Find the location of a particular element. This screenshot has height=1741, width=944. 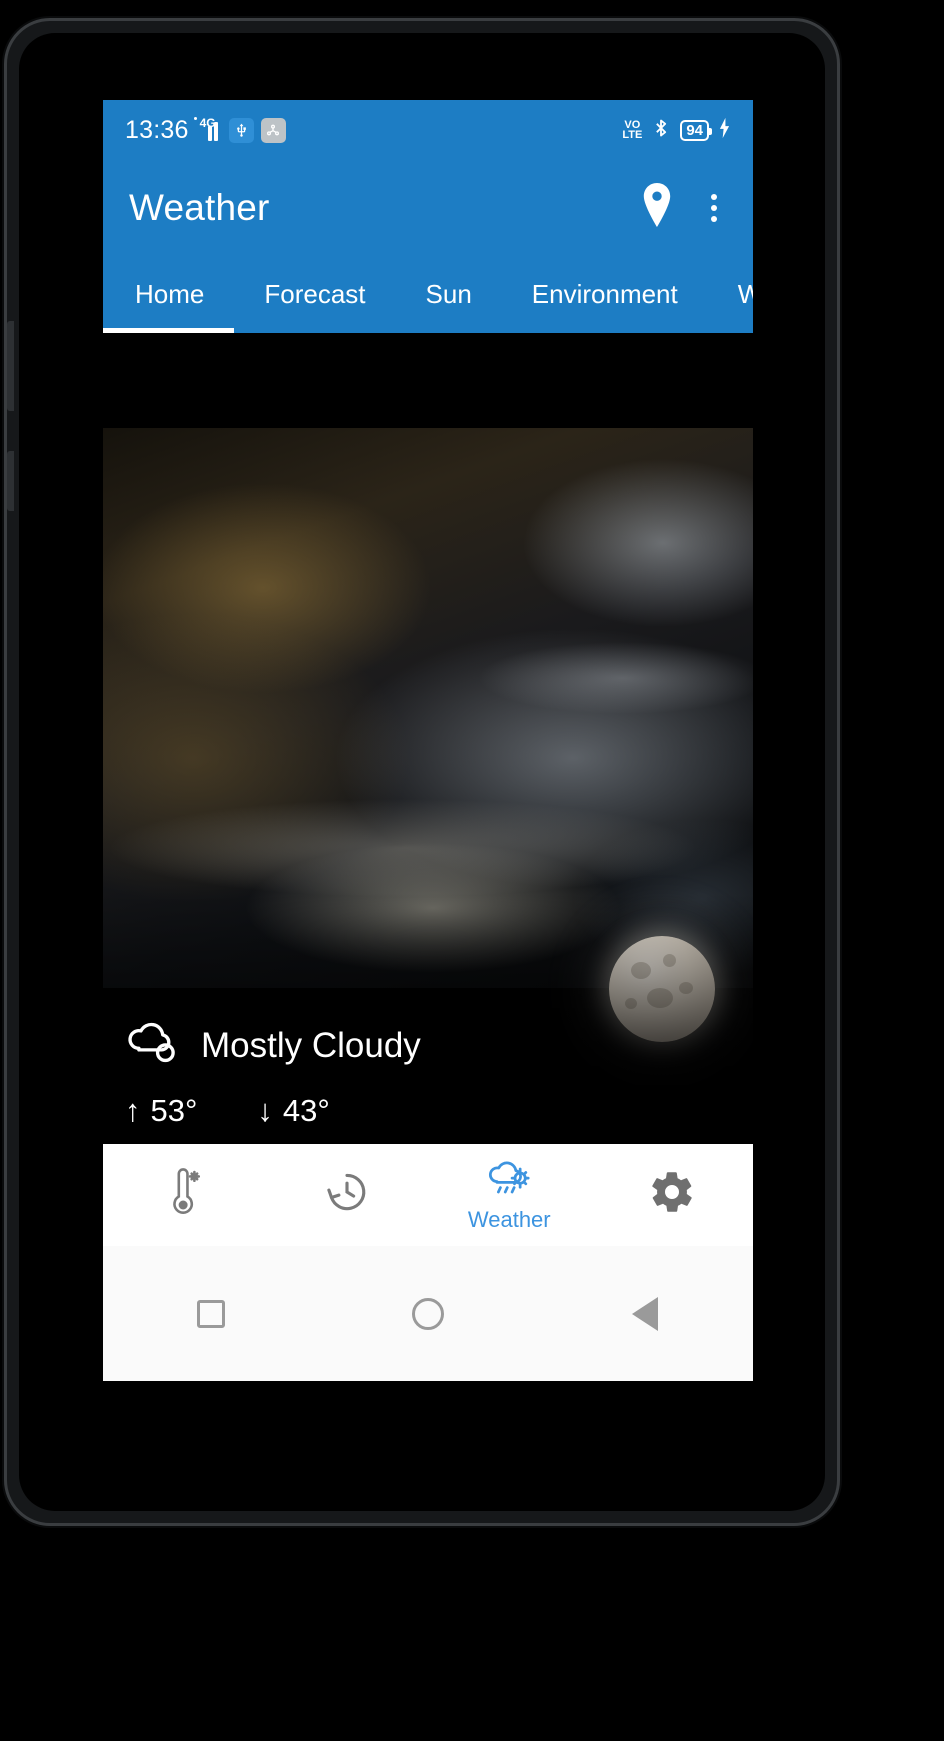

tab-wind: Wi is located at coordinates (730, 294).